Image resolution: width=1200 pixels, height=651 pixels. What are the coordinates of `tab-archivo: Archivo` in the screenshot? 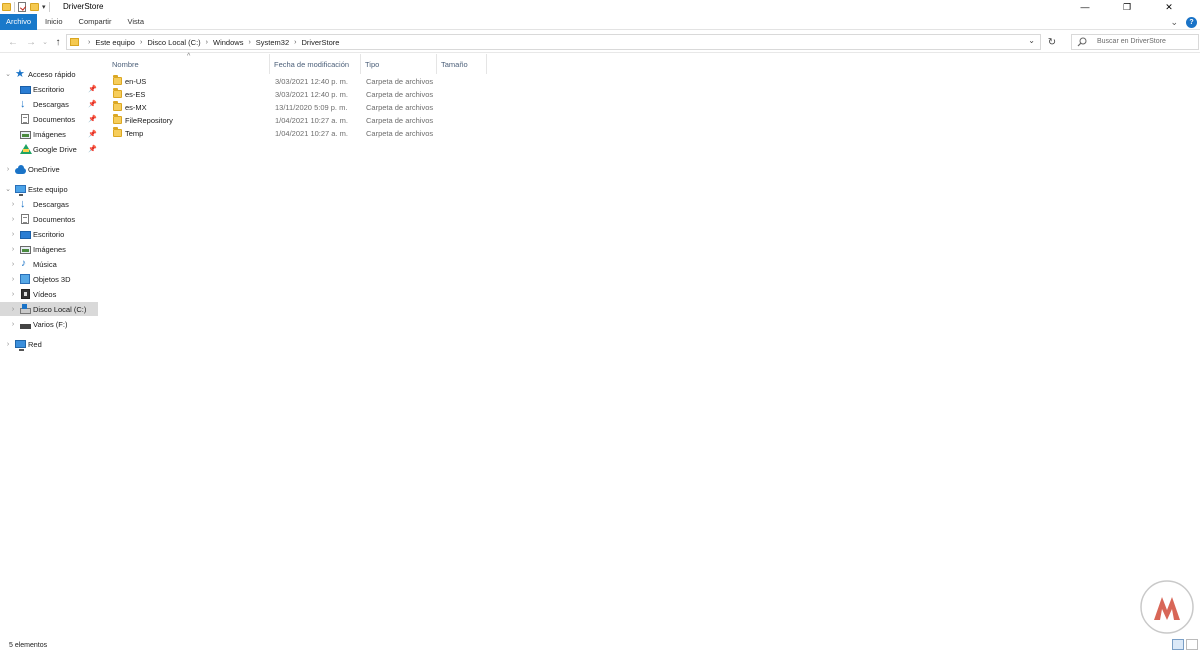 It's located at (19, 21).